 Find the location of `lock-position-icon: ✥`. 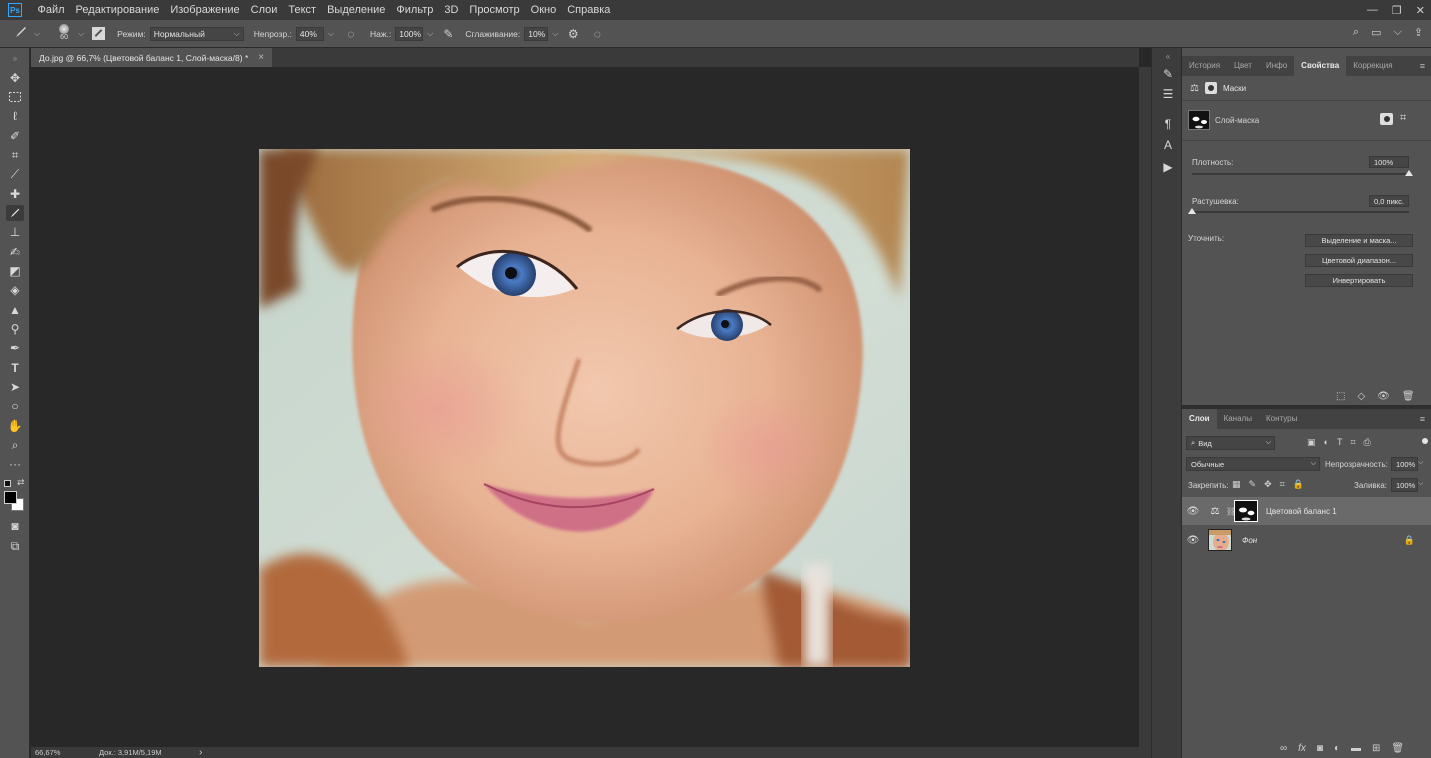

lock-position-icon: ✥ is located at coordinates (1268, 484).